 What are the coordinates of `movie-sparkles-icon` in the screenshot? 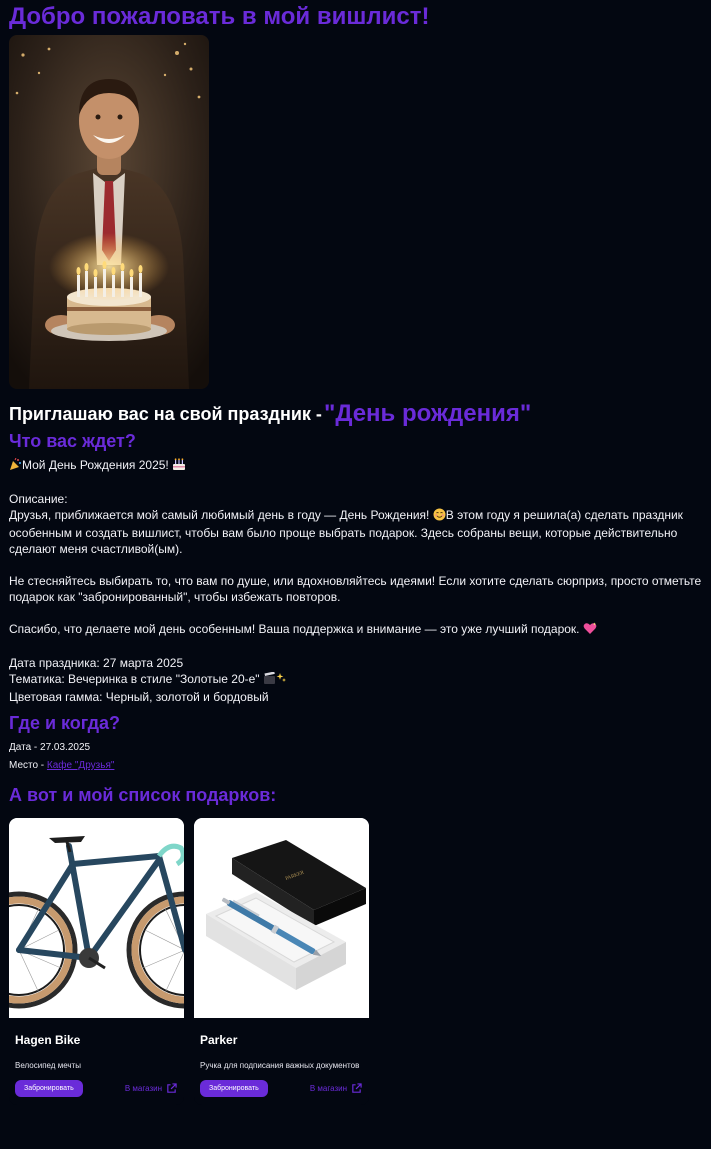 It's located at (275, 680).